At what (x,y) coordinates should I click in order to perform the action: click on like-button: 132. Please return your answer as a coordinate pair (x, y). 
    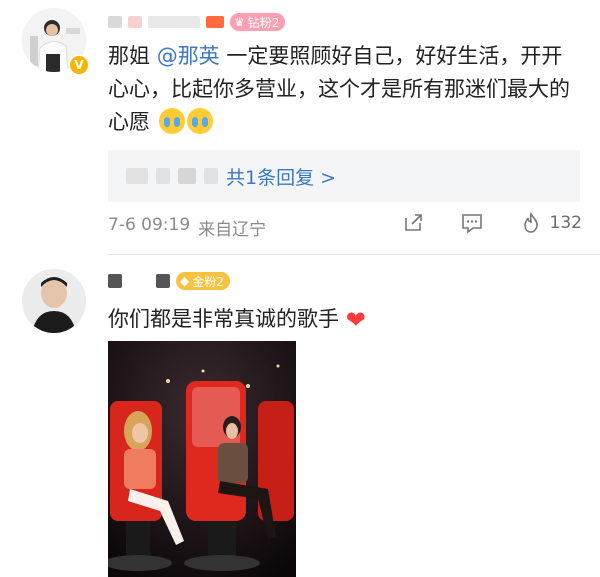
    Looking at the image, I should click on (551, 223).